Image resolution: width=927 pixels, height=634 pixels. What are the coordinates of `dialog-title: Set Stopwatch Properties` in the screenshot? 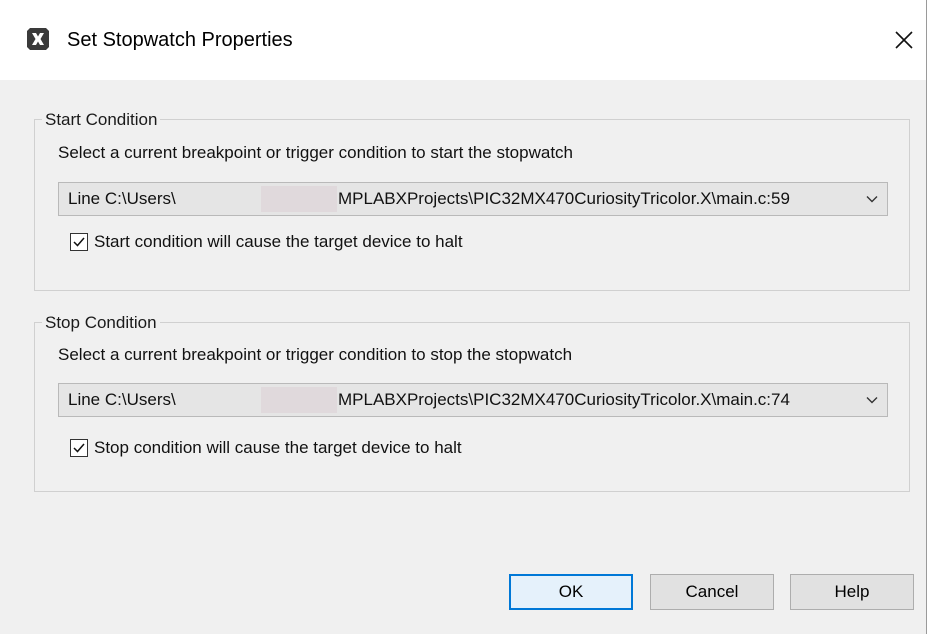 It's located at (180, 40).